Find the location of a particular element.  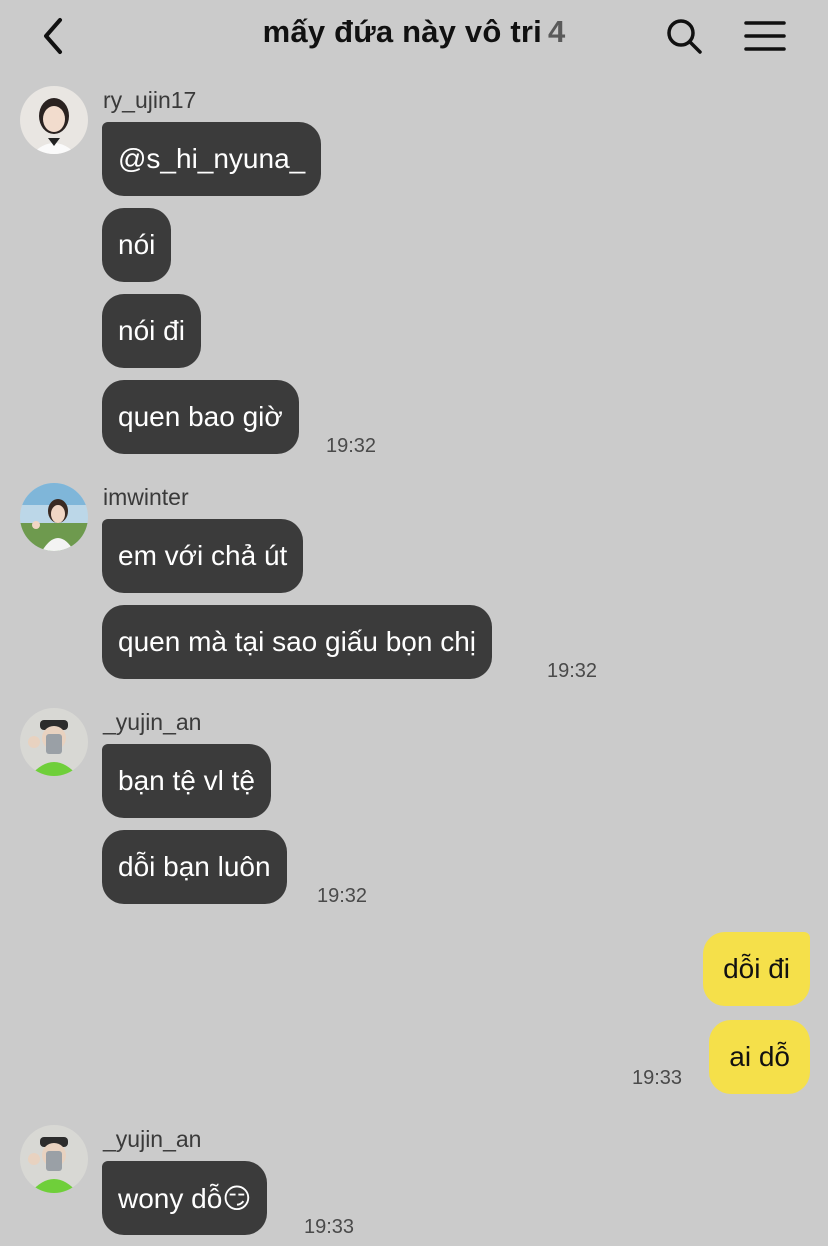

message-bubble: dỗi bạn luôn is located at coordinates (194, 867).